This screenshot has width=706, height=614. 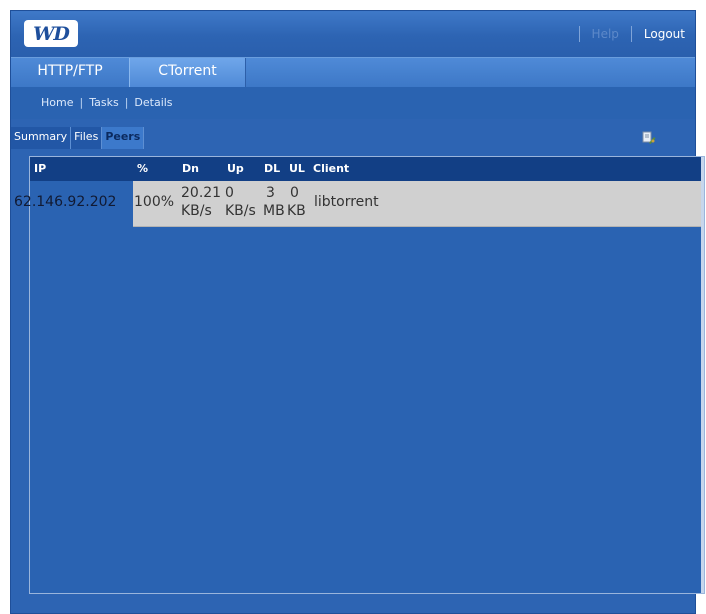 I want to click on breadcrumb: Home | Tasks | Details, so click(x=107, y=102).